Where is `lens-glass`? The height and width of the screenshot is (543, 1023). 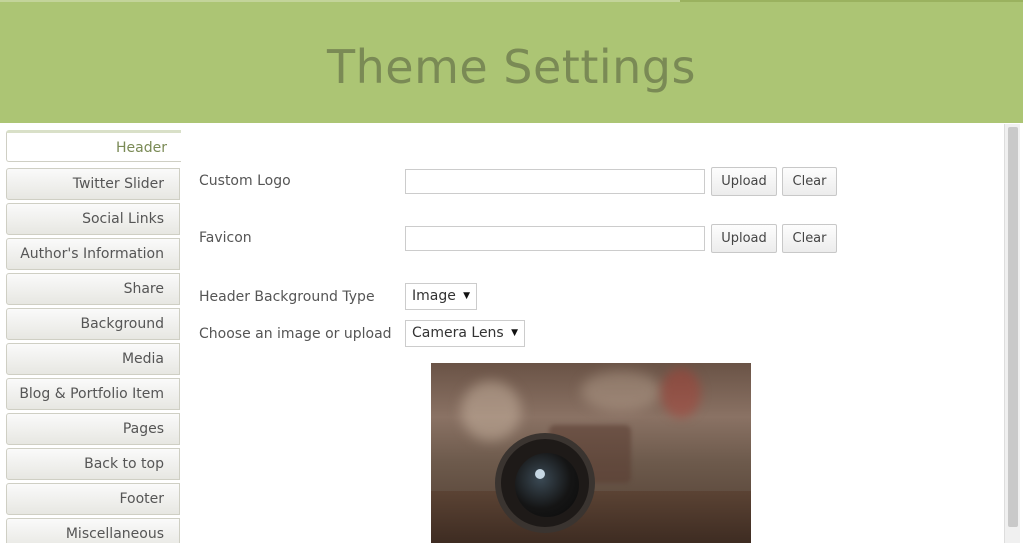
lens-glass is located at coordinates (547, 485).